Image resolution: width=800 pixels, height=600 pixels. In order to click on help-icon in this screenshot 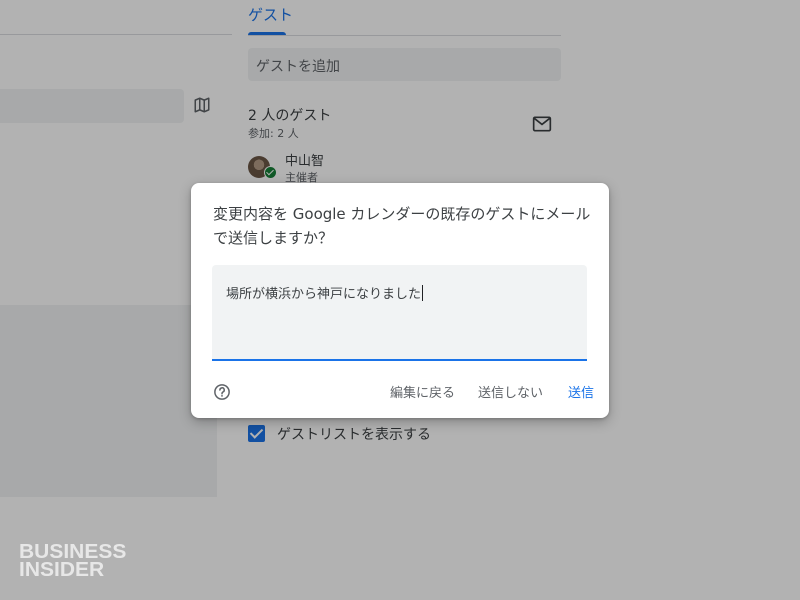, I will do `click(222, 392)`.